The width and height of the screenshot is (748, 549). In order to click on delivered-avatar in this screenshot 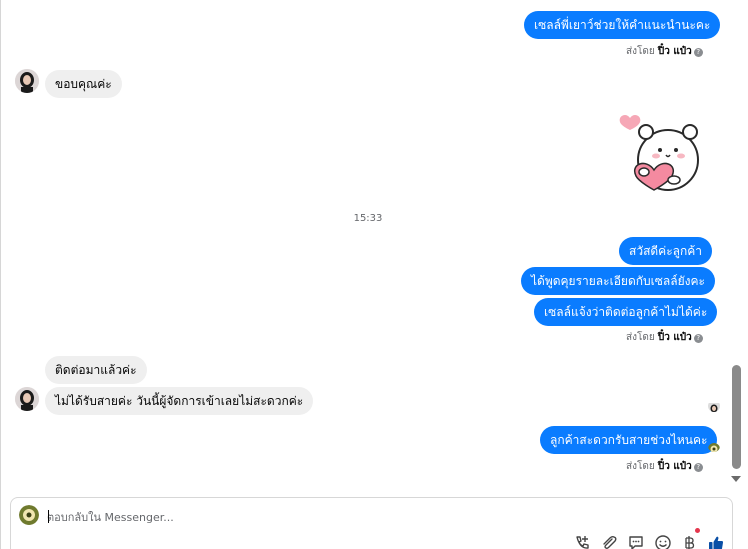, I will do `click(714, 446)`.